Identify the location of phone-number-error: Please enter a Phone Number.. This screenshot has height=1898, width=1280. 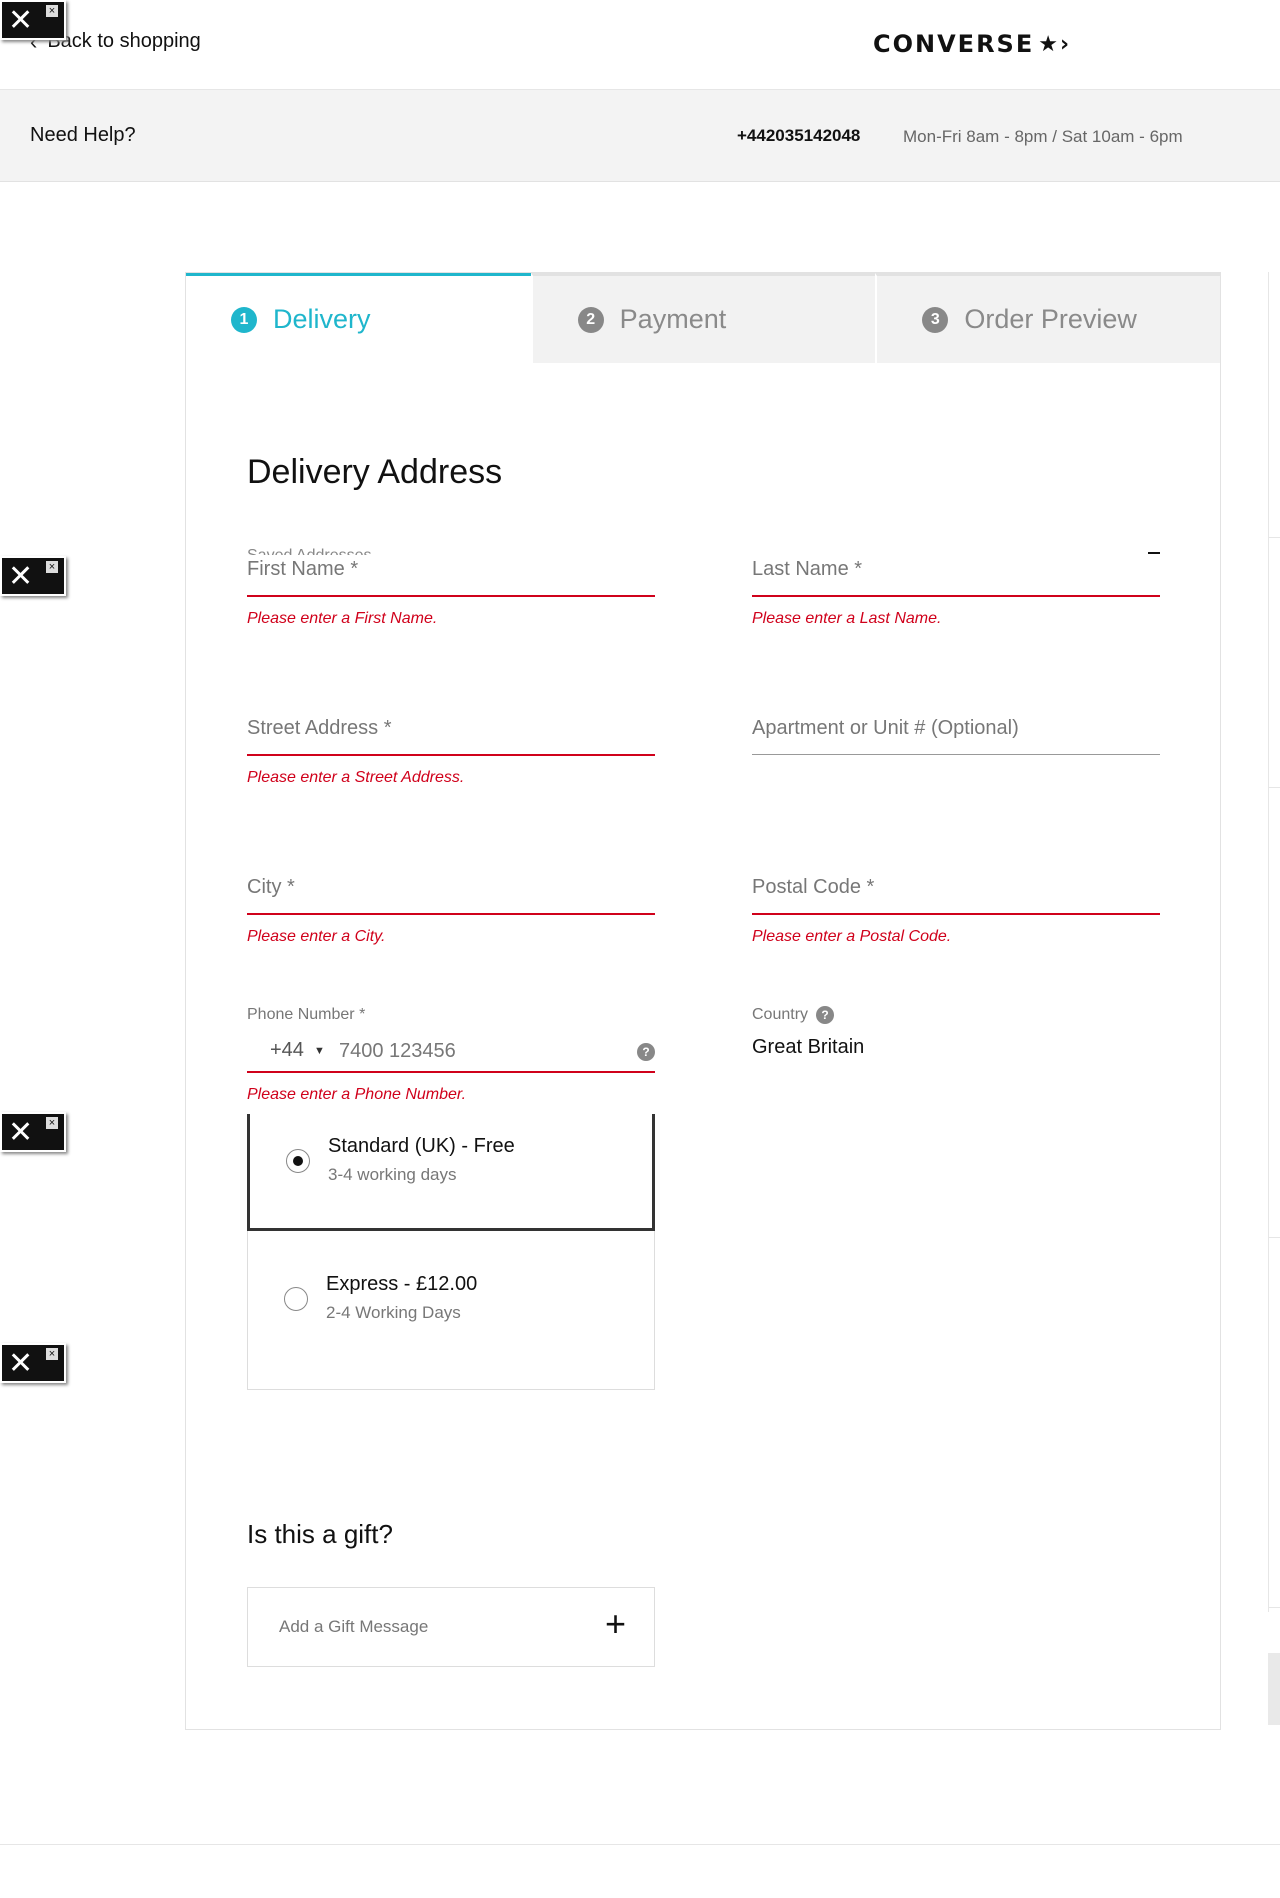
(357, 1094).